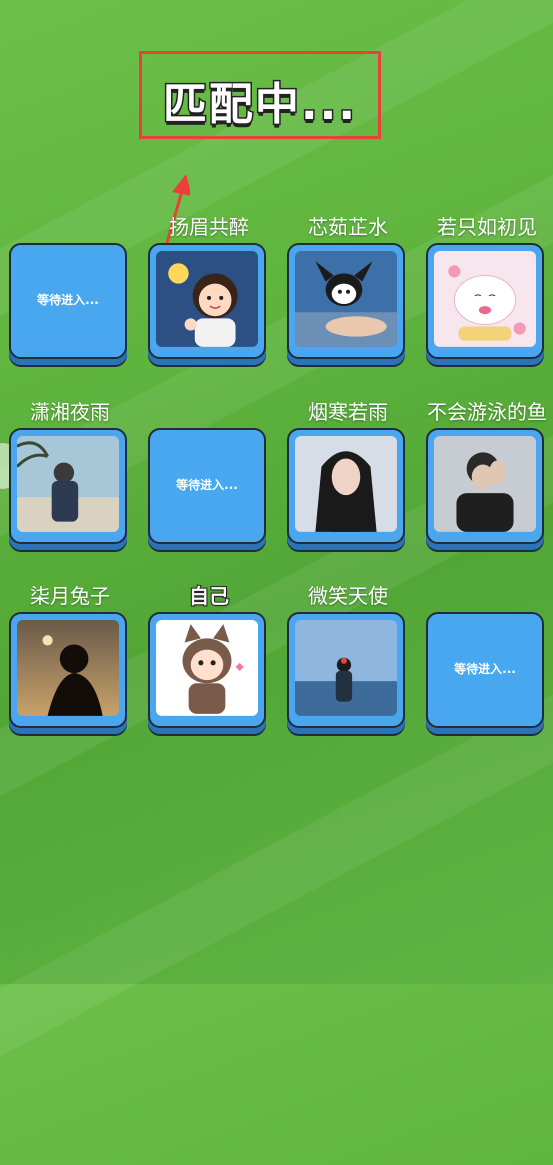  What do you see at coordinates (487, 412) in the screenshot?
I see `player-name: 不会游泳的鱼` at bounding box center [487, 412].